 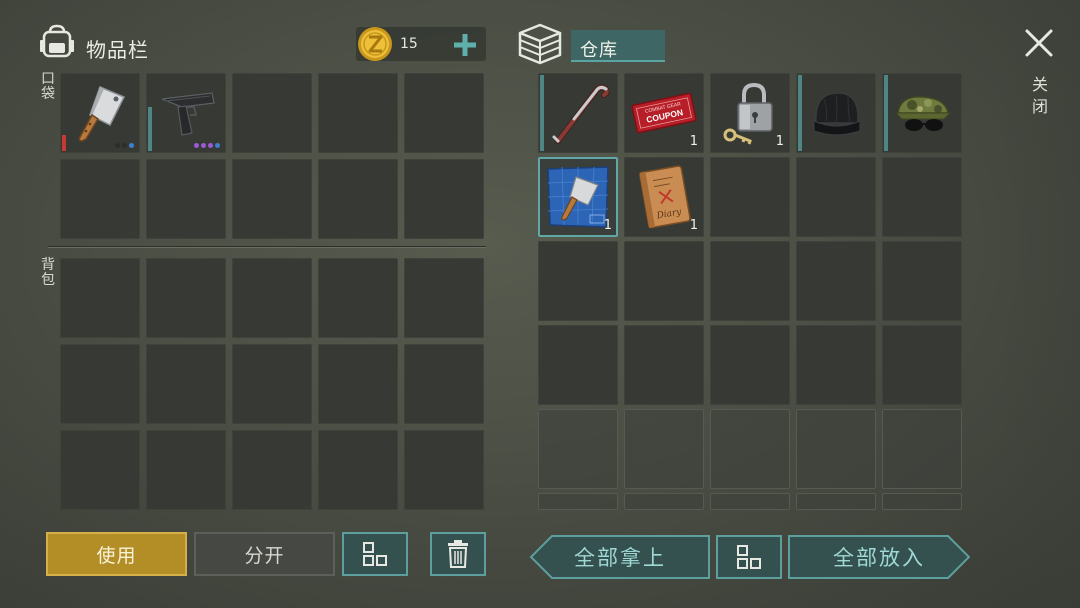 I want to click on take-all-label: 全部拿上, so click(x=620, y=558).